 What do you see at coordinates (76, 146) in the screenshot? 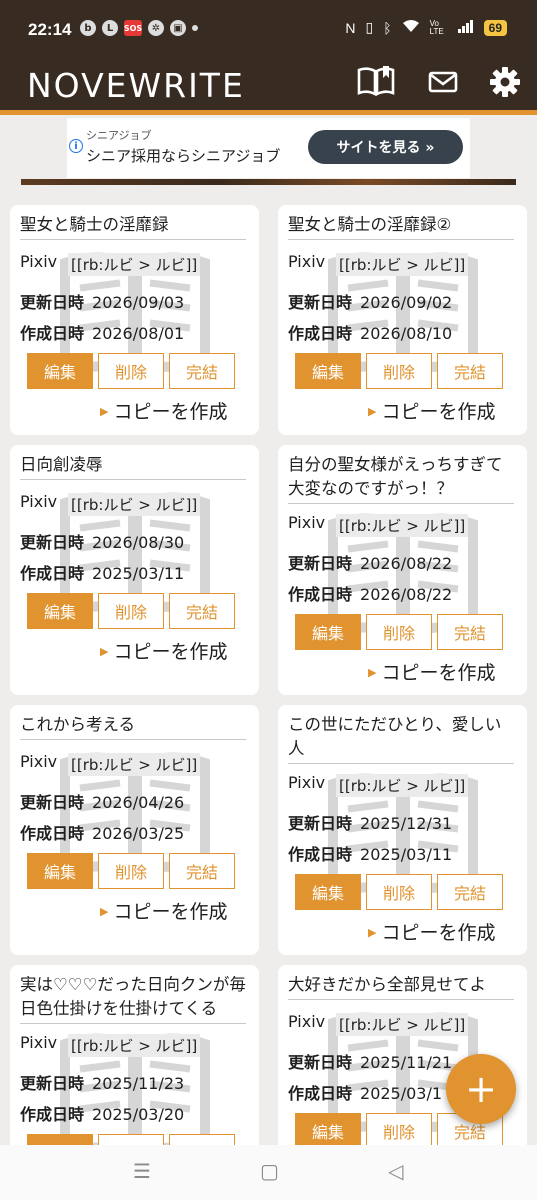
I see `ad-info-icon: i` at bounding box center [76, 146].